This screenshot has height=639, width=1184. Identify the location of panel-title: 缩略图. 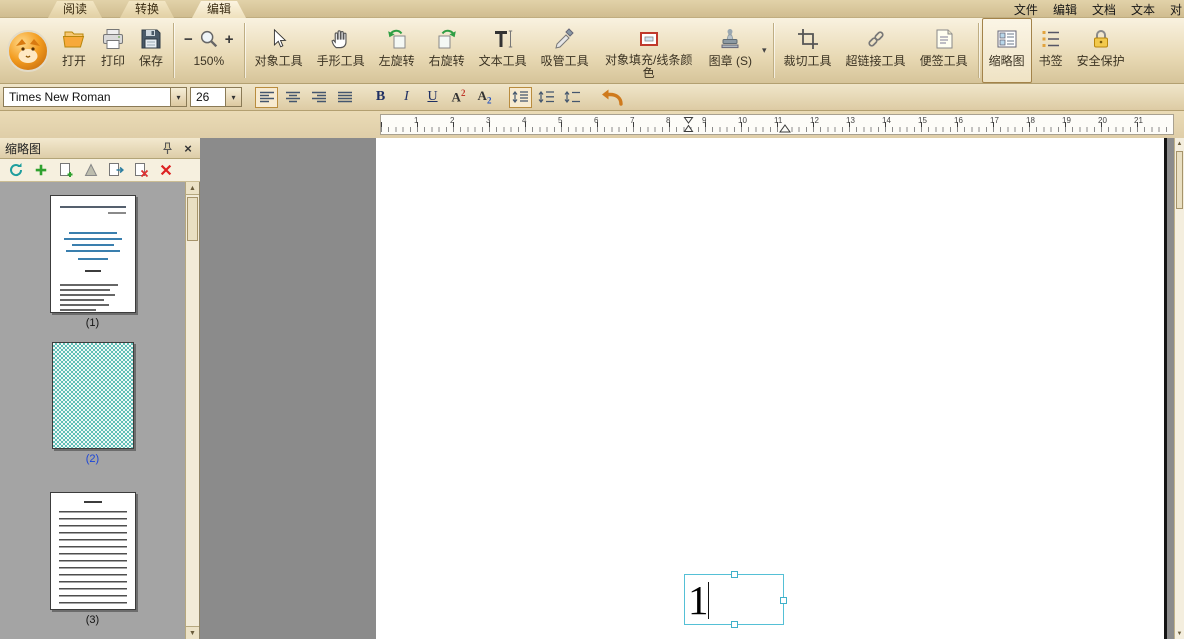
(23, 148).